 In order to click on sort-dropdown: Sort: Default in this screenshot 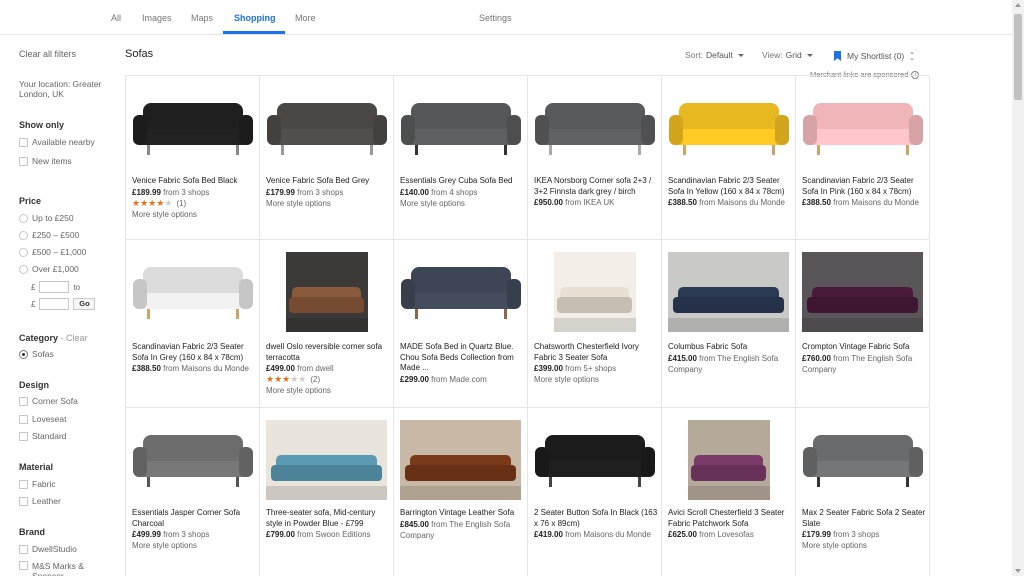, I will do `click(714, 55)`.